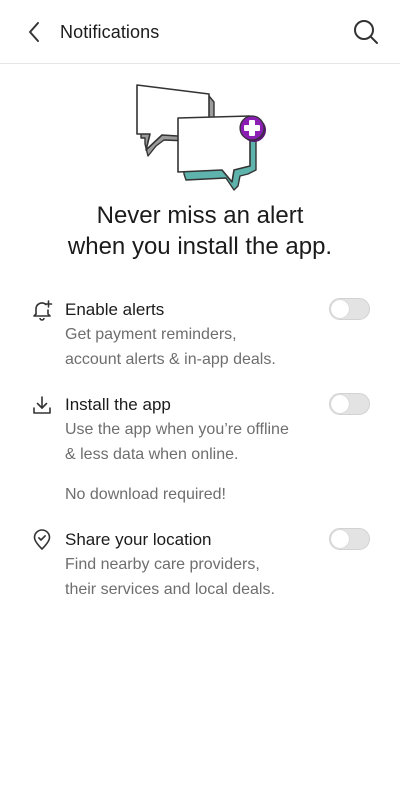  I want to click on search-button, so click(366, 32).